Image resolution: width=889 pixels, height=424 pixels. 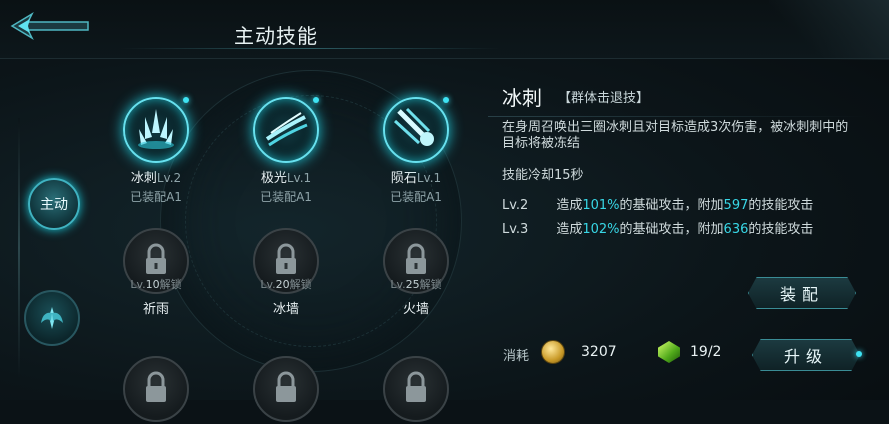 I want to click on cost-label: 消耗, so click(x=516, y=356).